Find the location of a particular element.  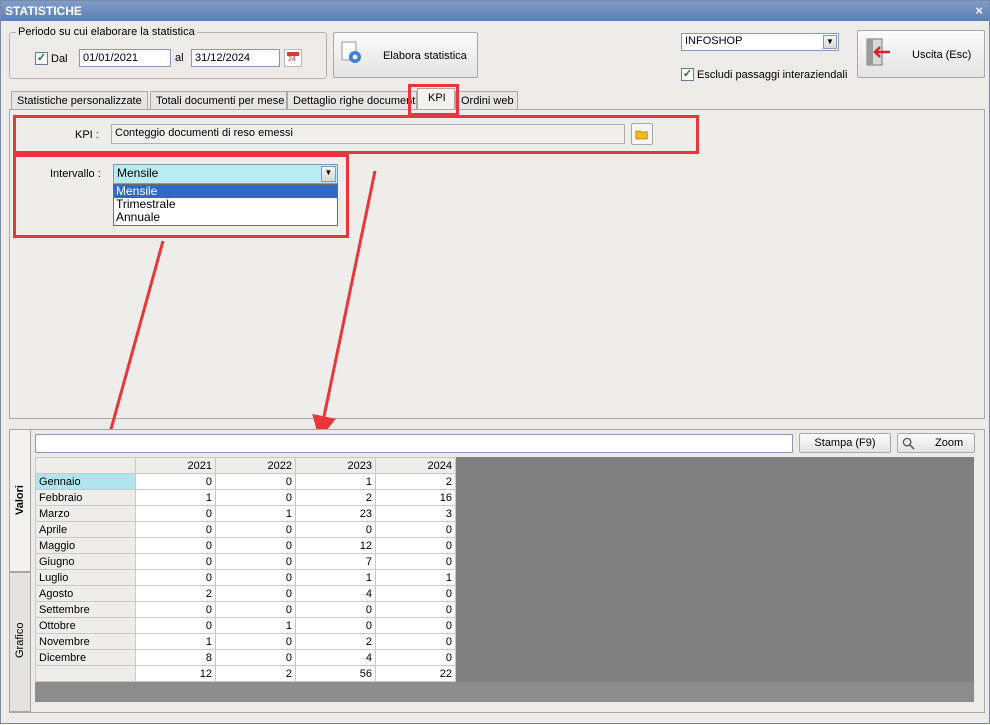

table-header-row: 2021 2022 2023 2024 is located at coordinates (245, 465).